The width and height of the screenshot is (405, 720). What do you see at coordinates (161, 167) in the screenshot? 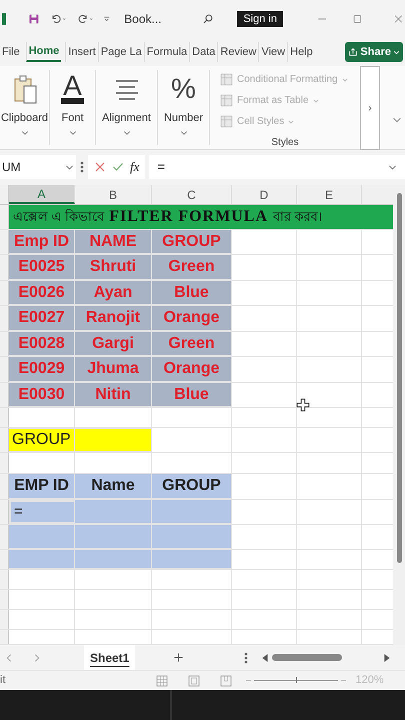
I see `formula-value: =` at bounding box center [161, 167].